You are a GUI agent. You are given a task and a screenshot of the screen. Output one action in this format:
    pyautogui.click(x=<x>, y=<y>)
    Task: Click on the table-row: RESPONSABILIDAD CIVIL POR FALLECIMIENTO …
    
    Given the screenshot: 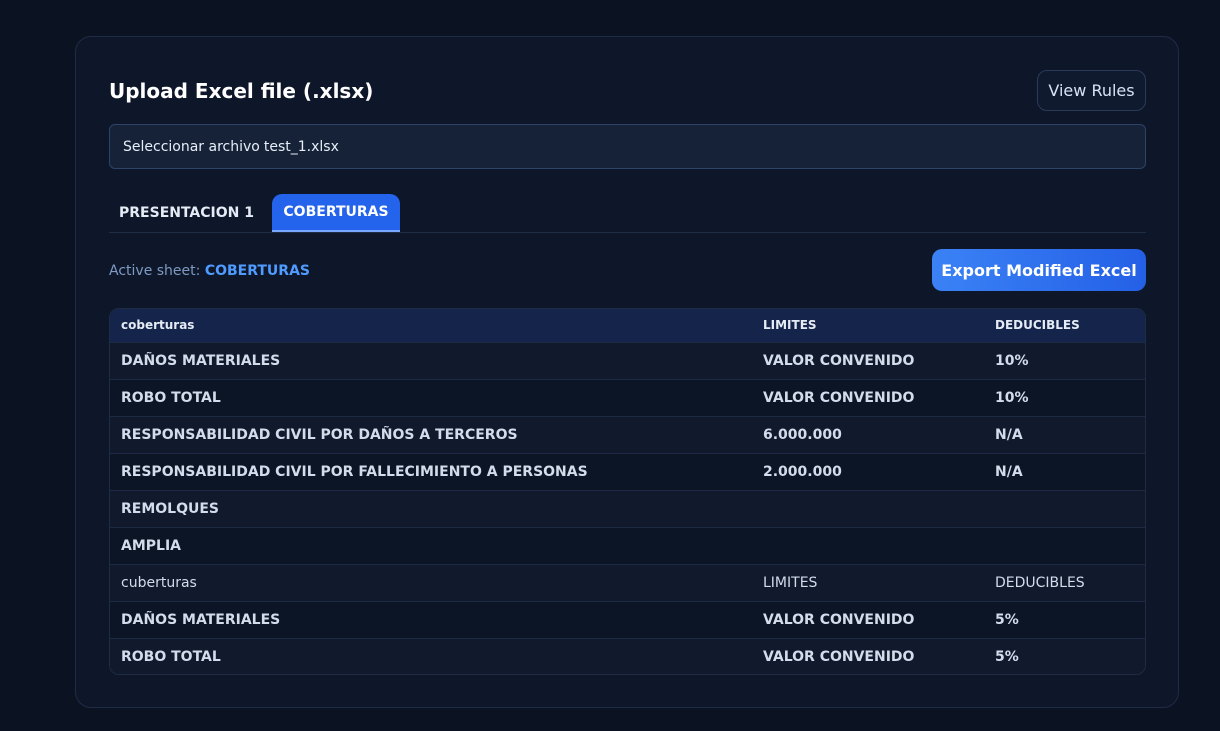 What is the action you would take?
    pyautogui.click(x=627, y=471)
    